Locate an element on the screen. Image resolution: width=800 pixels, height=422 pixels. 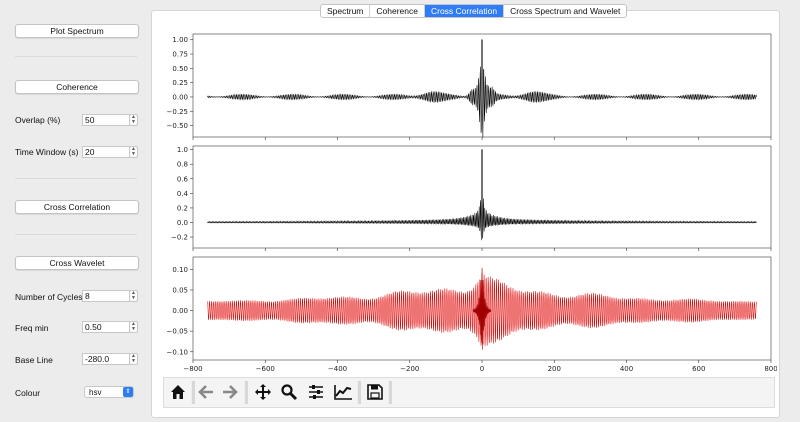
colour-select-value: hsv is located at coordinates (95, 392).